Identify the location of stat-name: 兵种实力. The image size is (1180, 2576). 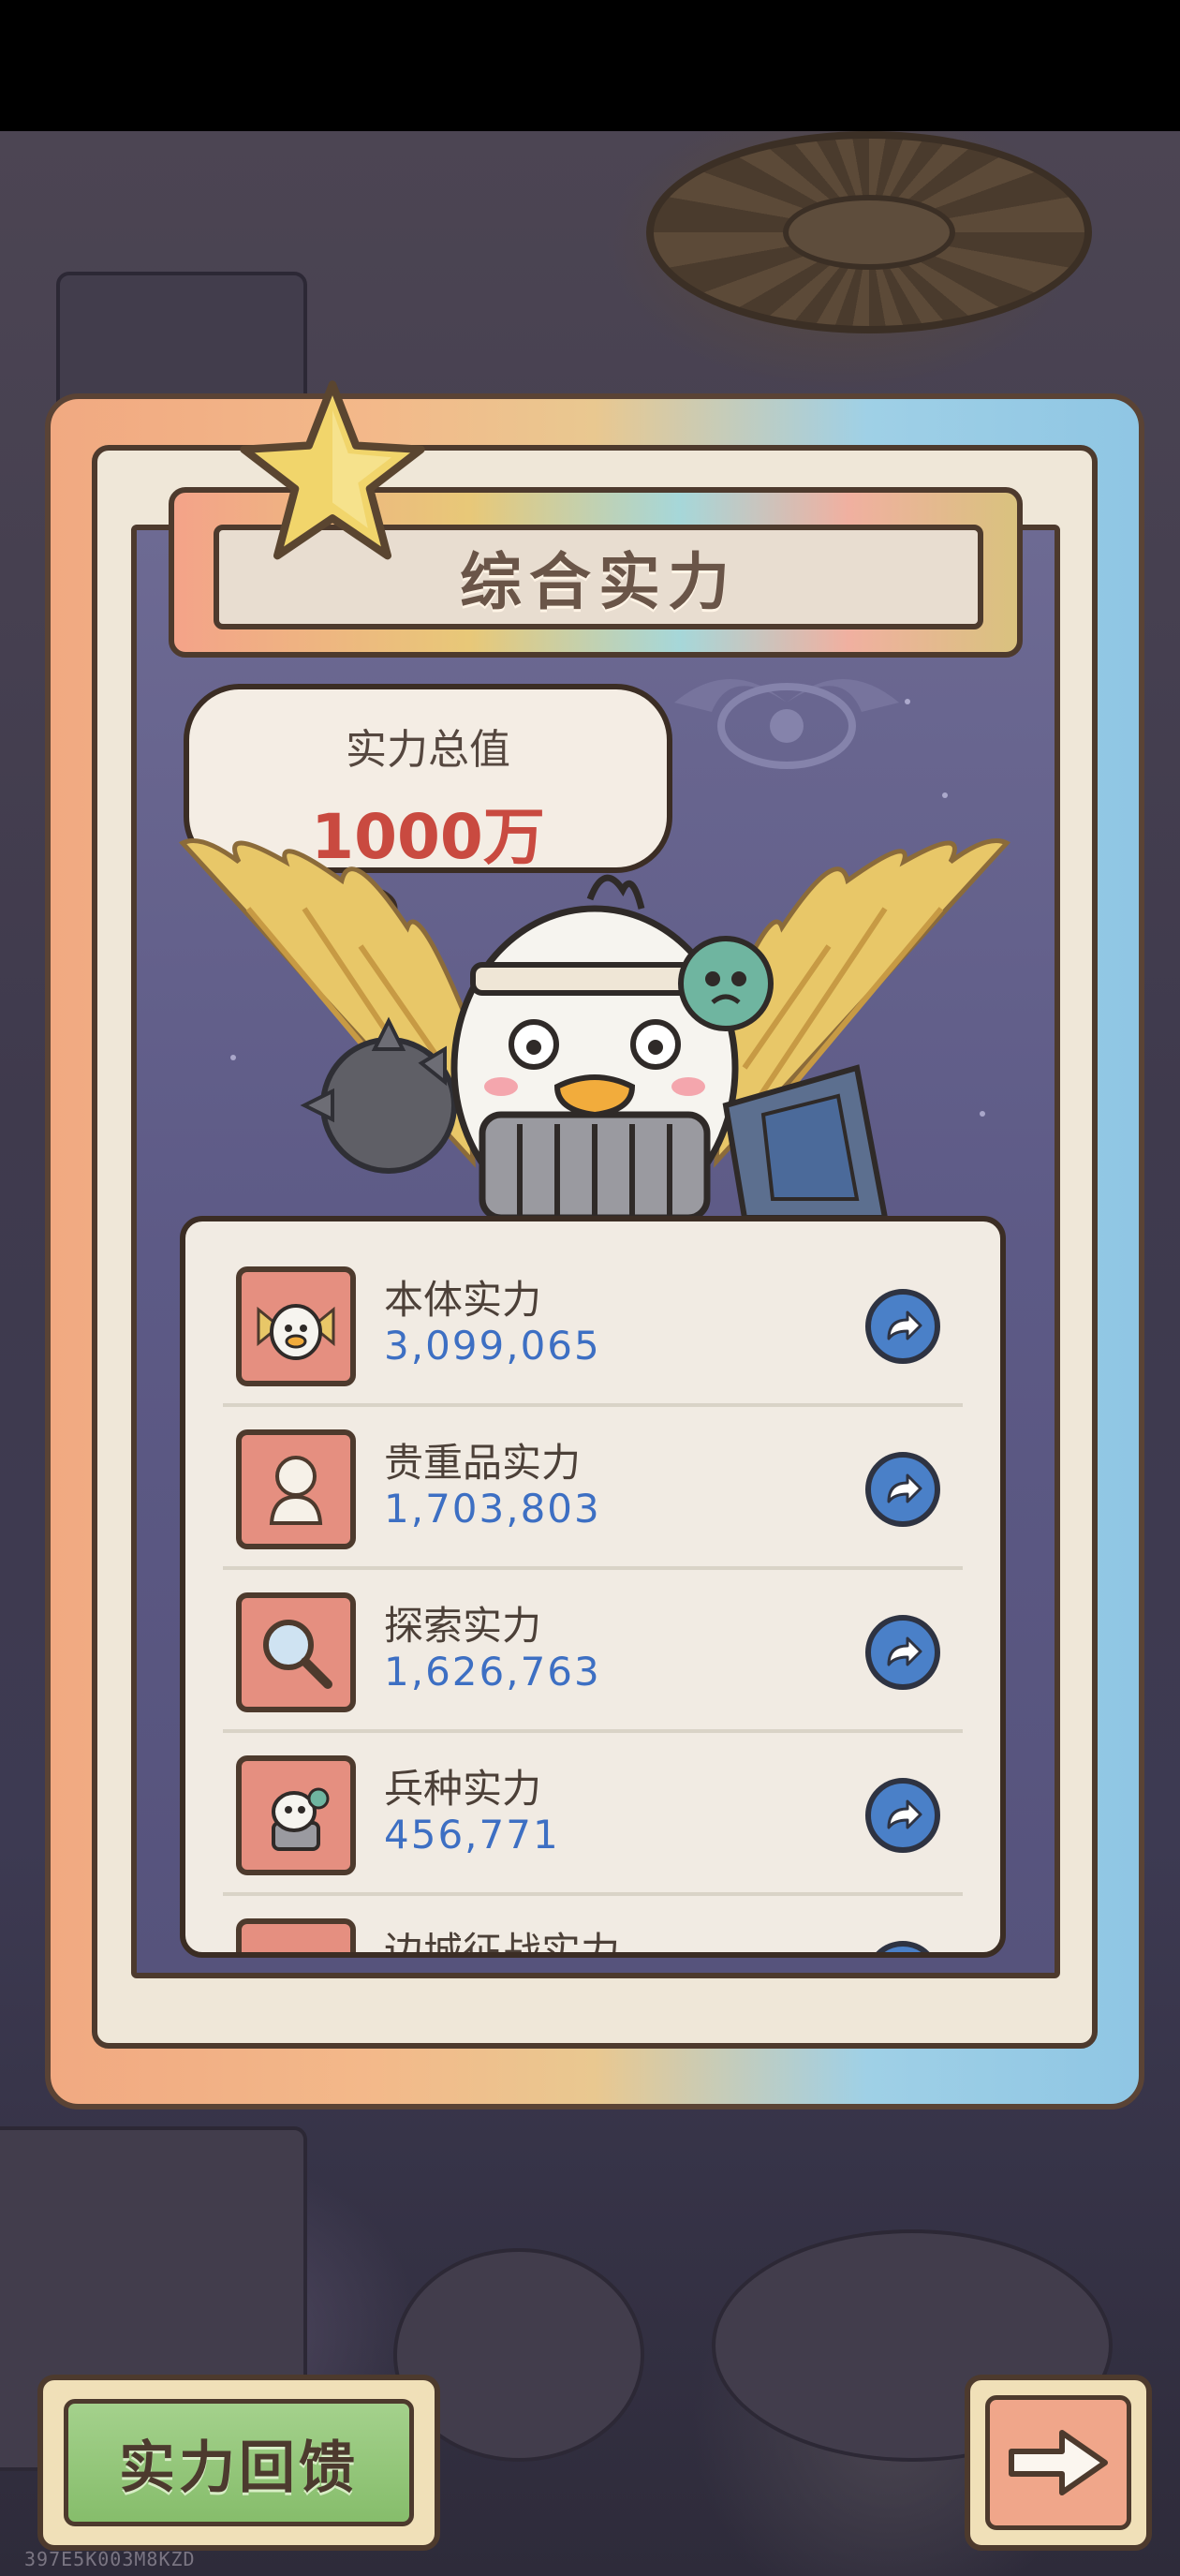
(463, 1789).